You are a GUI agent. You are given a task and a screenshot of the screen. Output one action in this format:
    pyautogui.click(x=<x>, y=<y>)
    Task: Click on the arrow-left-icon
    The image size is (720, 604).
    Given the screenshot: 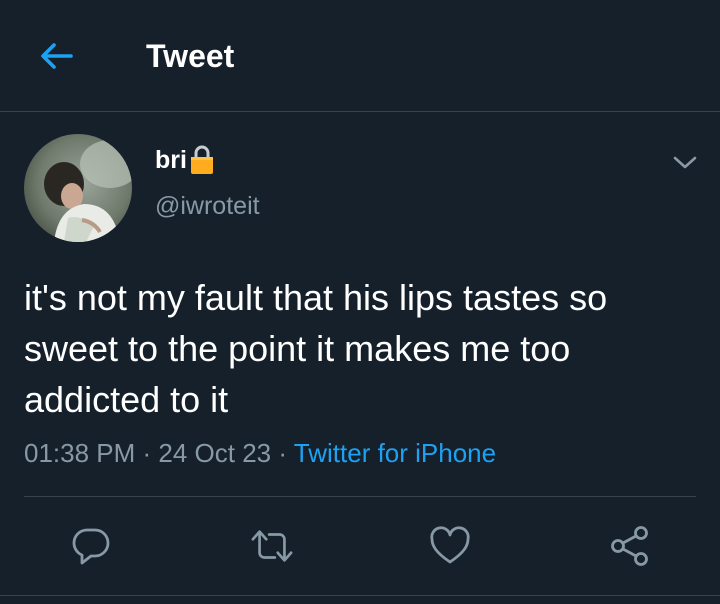 What is the action you would take?
    pyautogui.click(x=57, y=56)
    